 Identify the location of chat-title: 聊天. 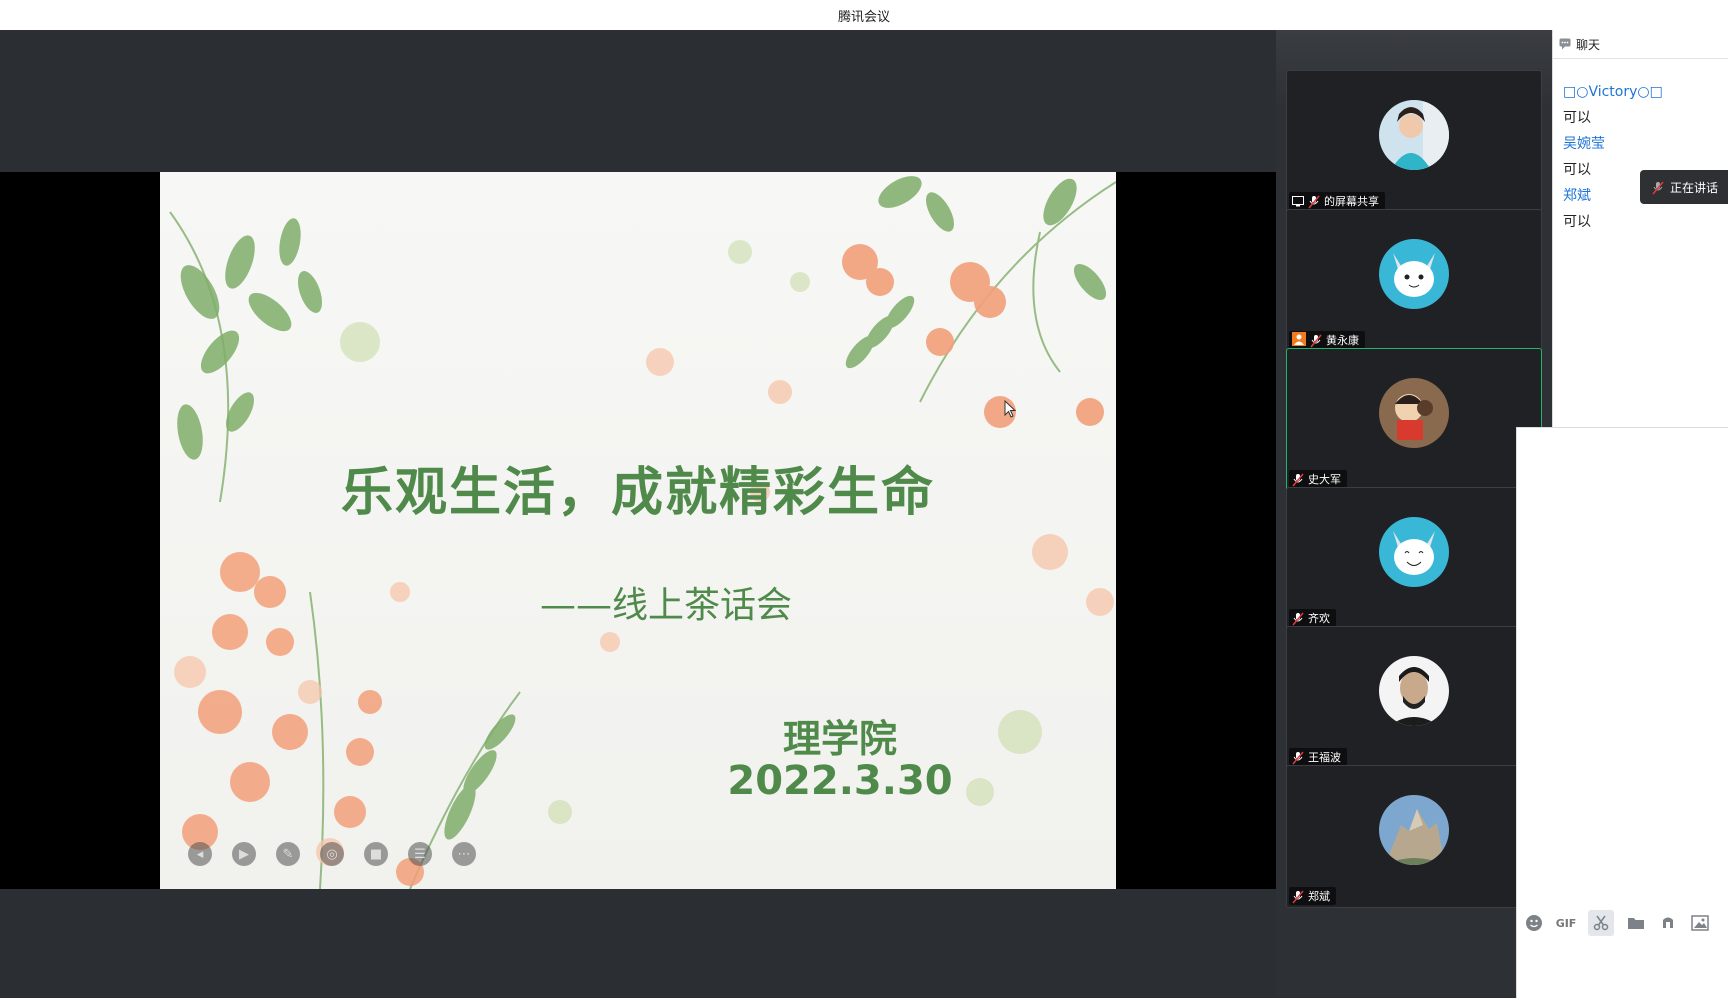
(1588, 44).